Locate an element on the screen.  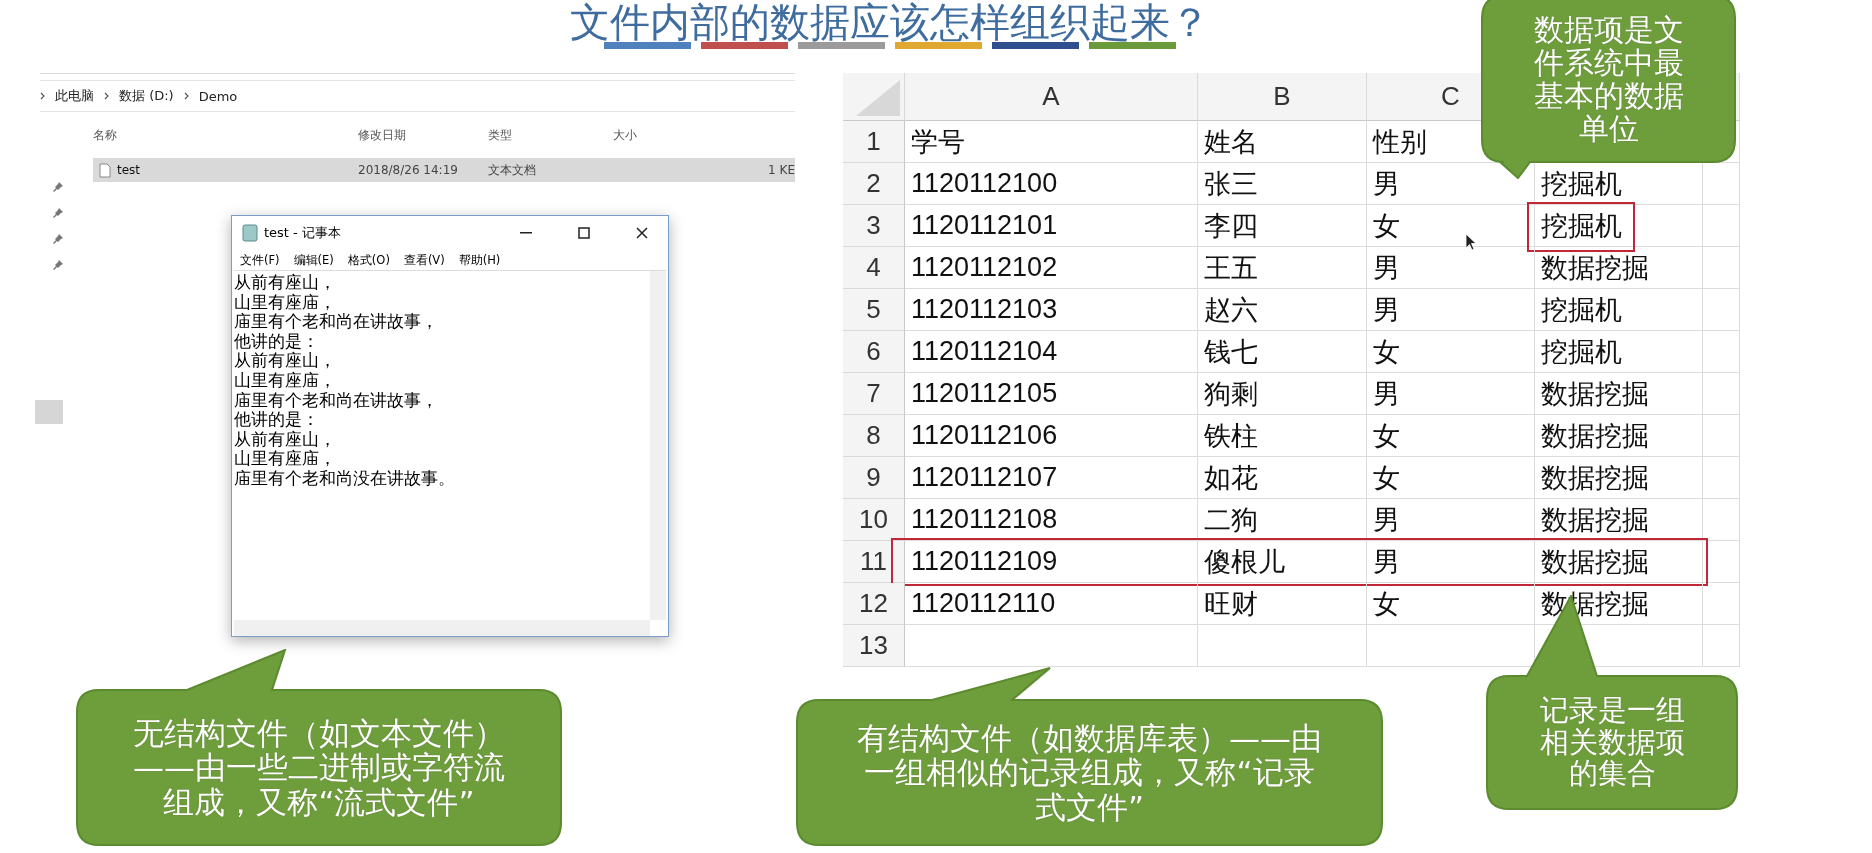
file-name: test is located at coordinates (225, 170).